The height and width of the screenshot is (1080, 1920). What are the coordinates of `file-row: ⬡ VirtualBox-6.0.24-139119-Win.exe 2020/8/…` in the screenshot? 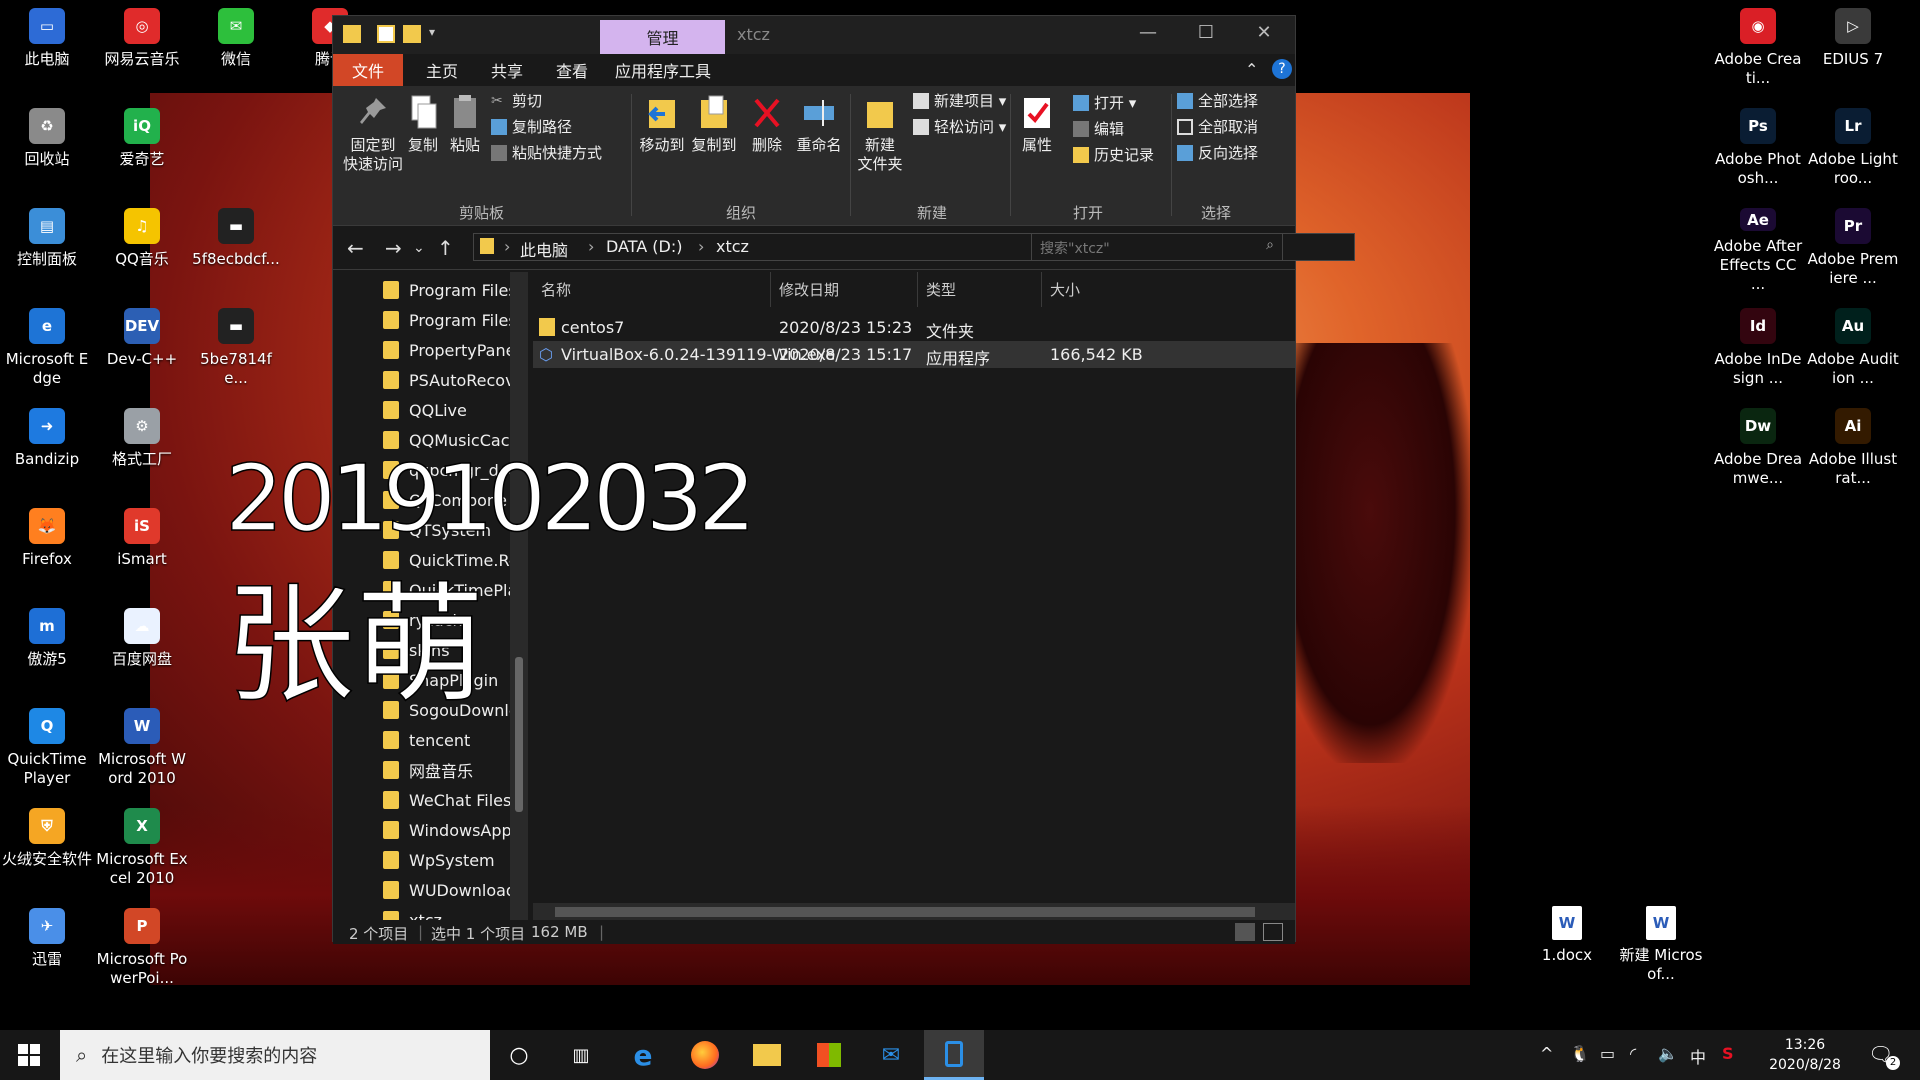 It's located at (914, 354).